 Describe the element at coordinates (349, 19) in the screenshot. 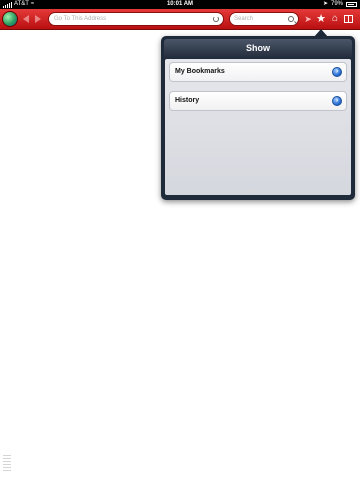

I see `tabs-icon` at that location.